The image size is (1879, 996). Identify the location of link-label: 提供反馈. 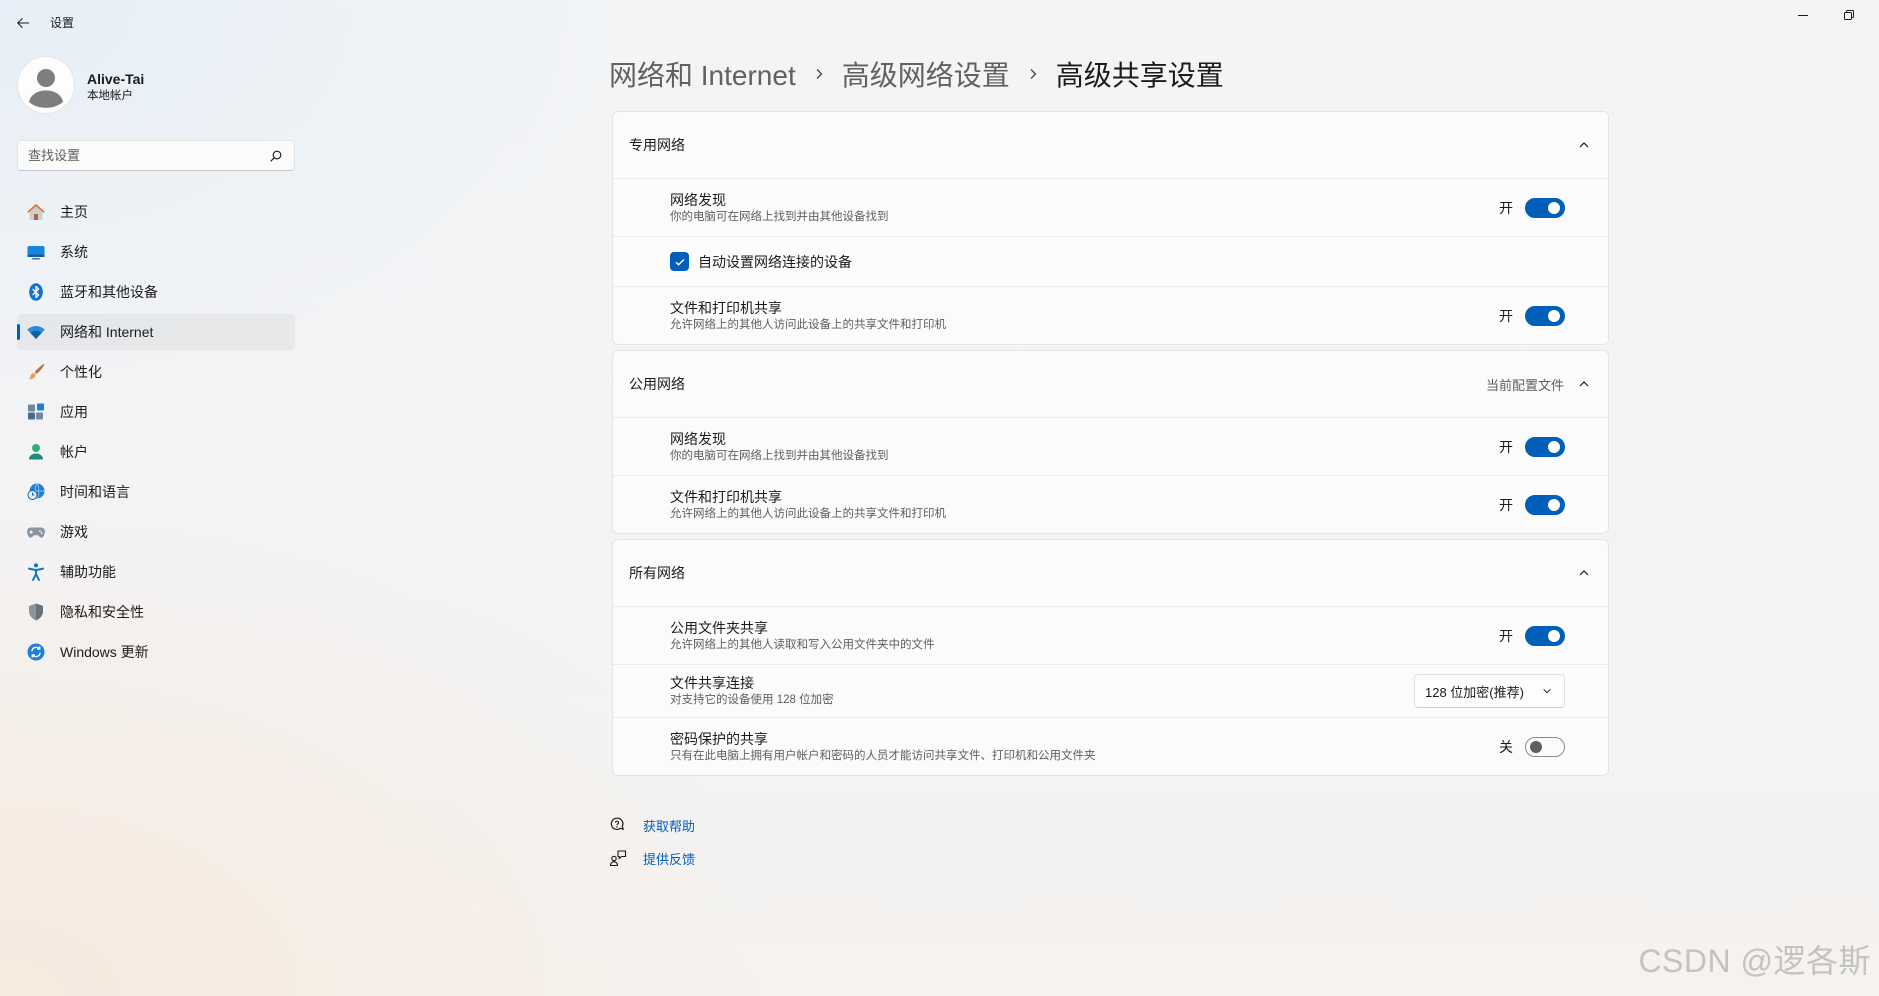
(669, 858).